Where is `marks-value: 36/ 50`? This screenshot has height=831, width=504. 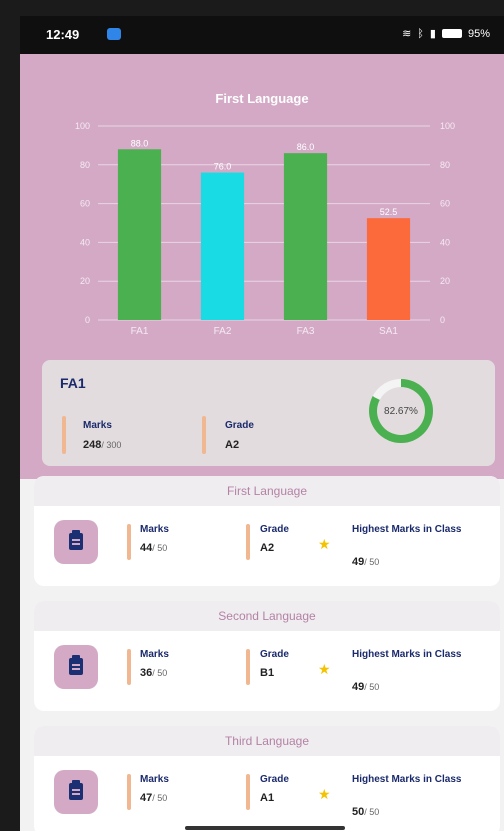 marks-value: 36/ 50 is located at coordinates (154, 673).